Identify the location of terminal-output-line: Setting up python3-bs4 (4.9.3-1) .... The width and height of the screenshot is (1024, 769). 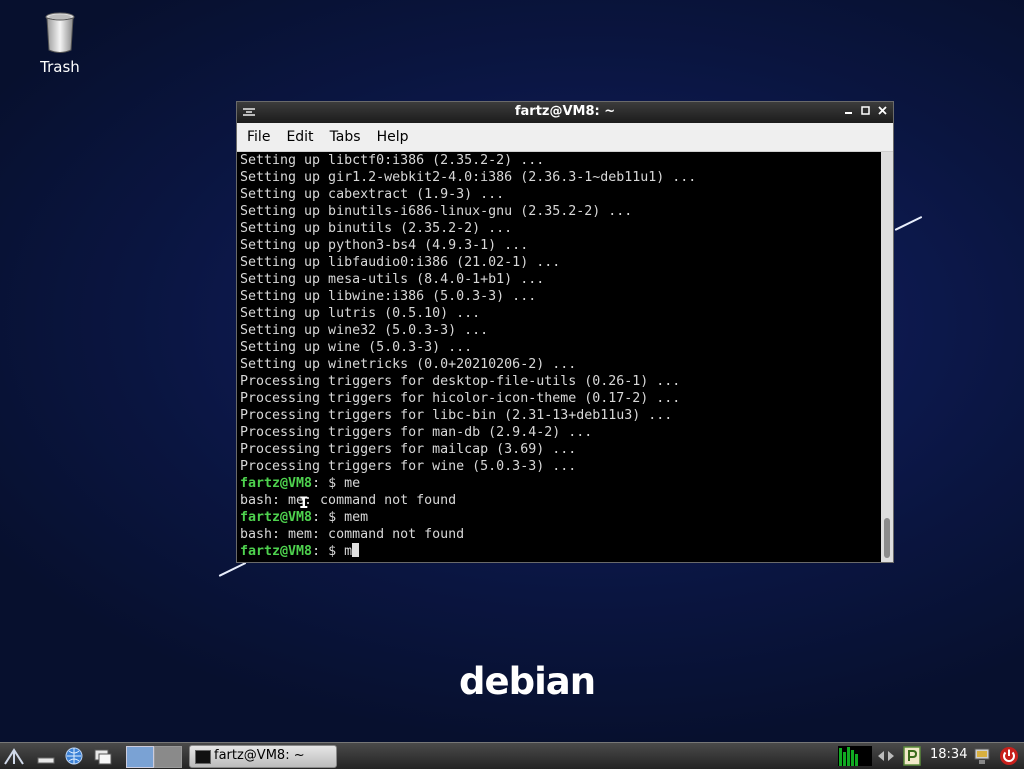
(384, 245).